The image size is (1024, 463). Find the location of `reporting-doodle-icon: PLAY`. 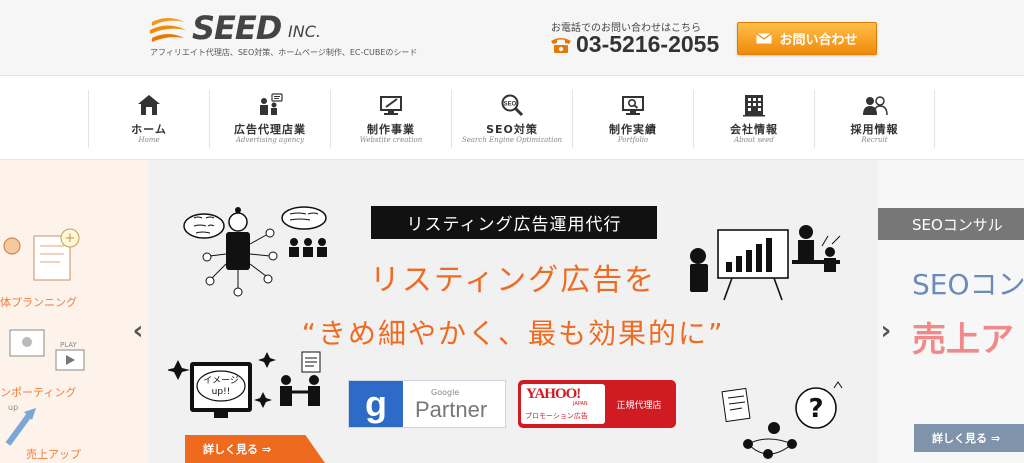

reporting-doodle-icon: PLAY is located at coordinates (47, 350).